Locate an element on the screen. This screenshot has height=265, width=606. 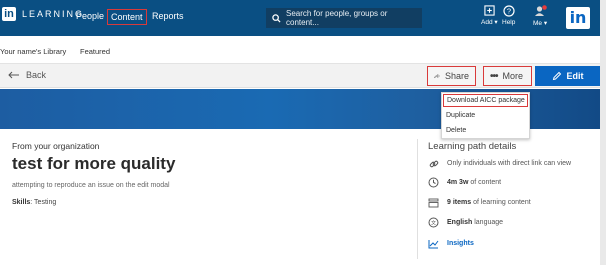
language-text: English language is located at coordinates (475, 222).